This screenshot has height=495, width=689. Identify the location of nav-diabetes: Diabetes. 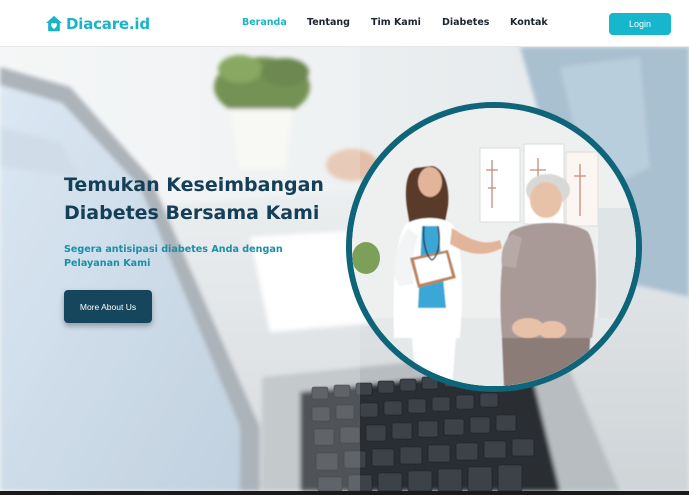
(465, 22).